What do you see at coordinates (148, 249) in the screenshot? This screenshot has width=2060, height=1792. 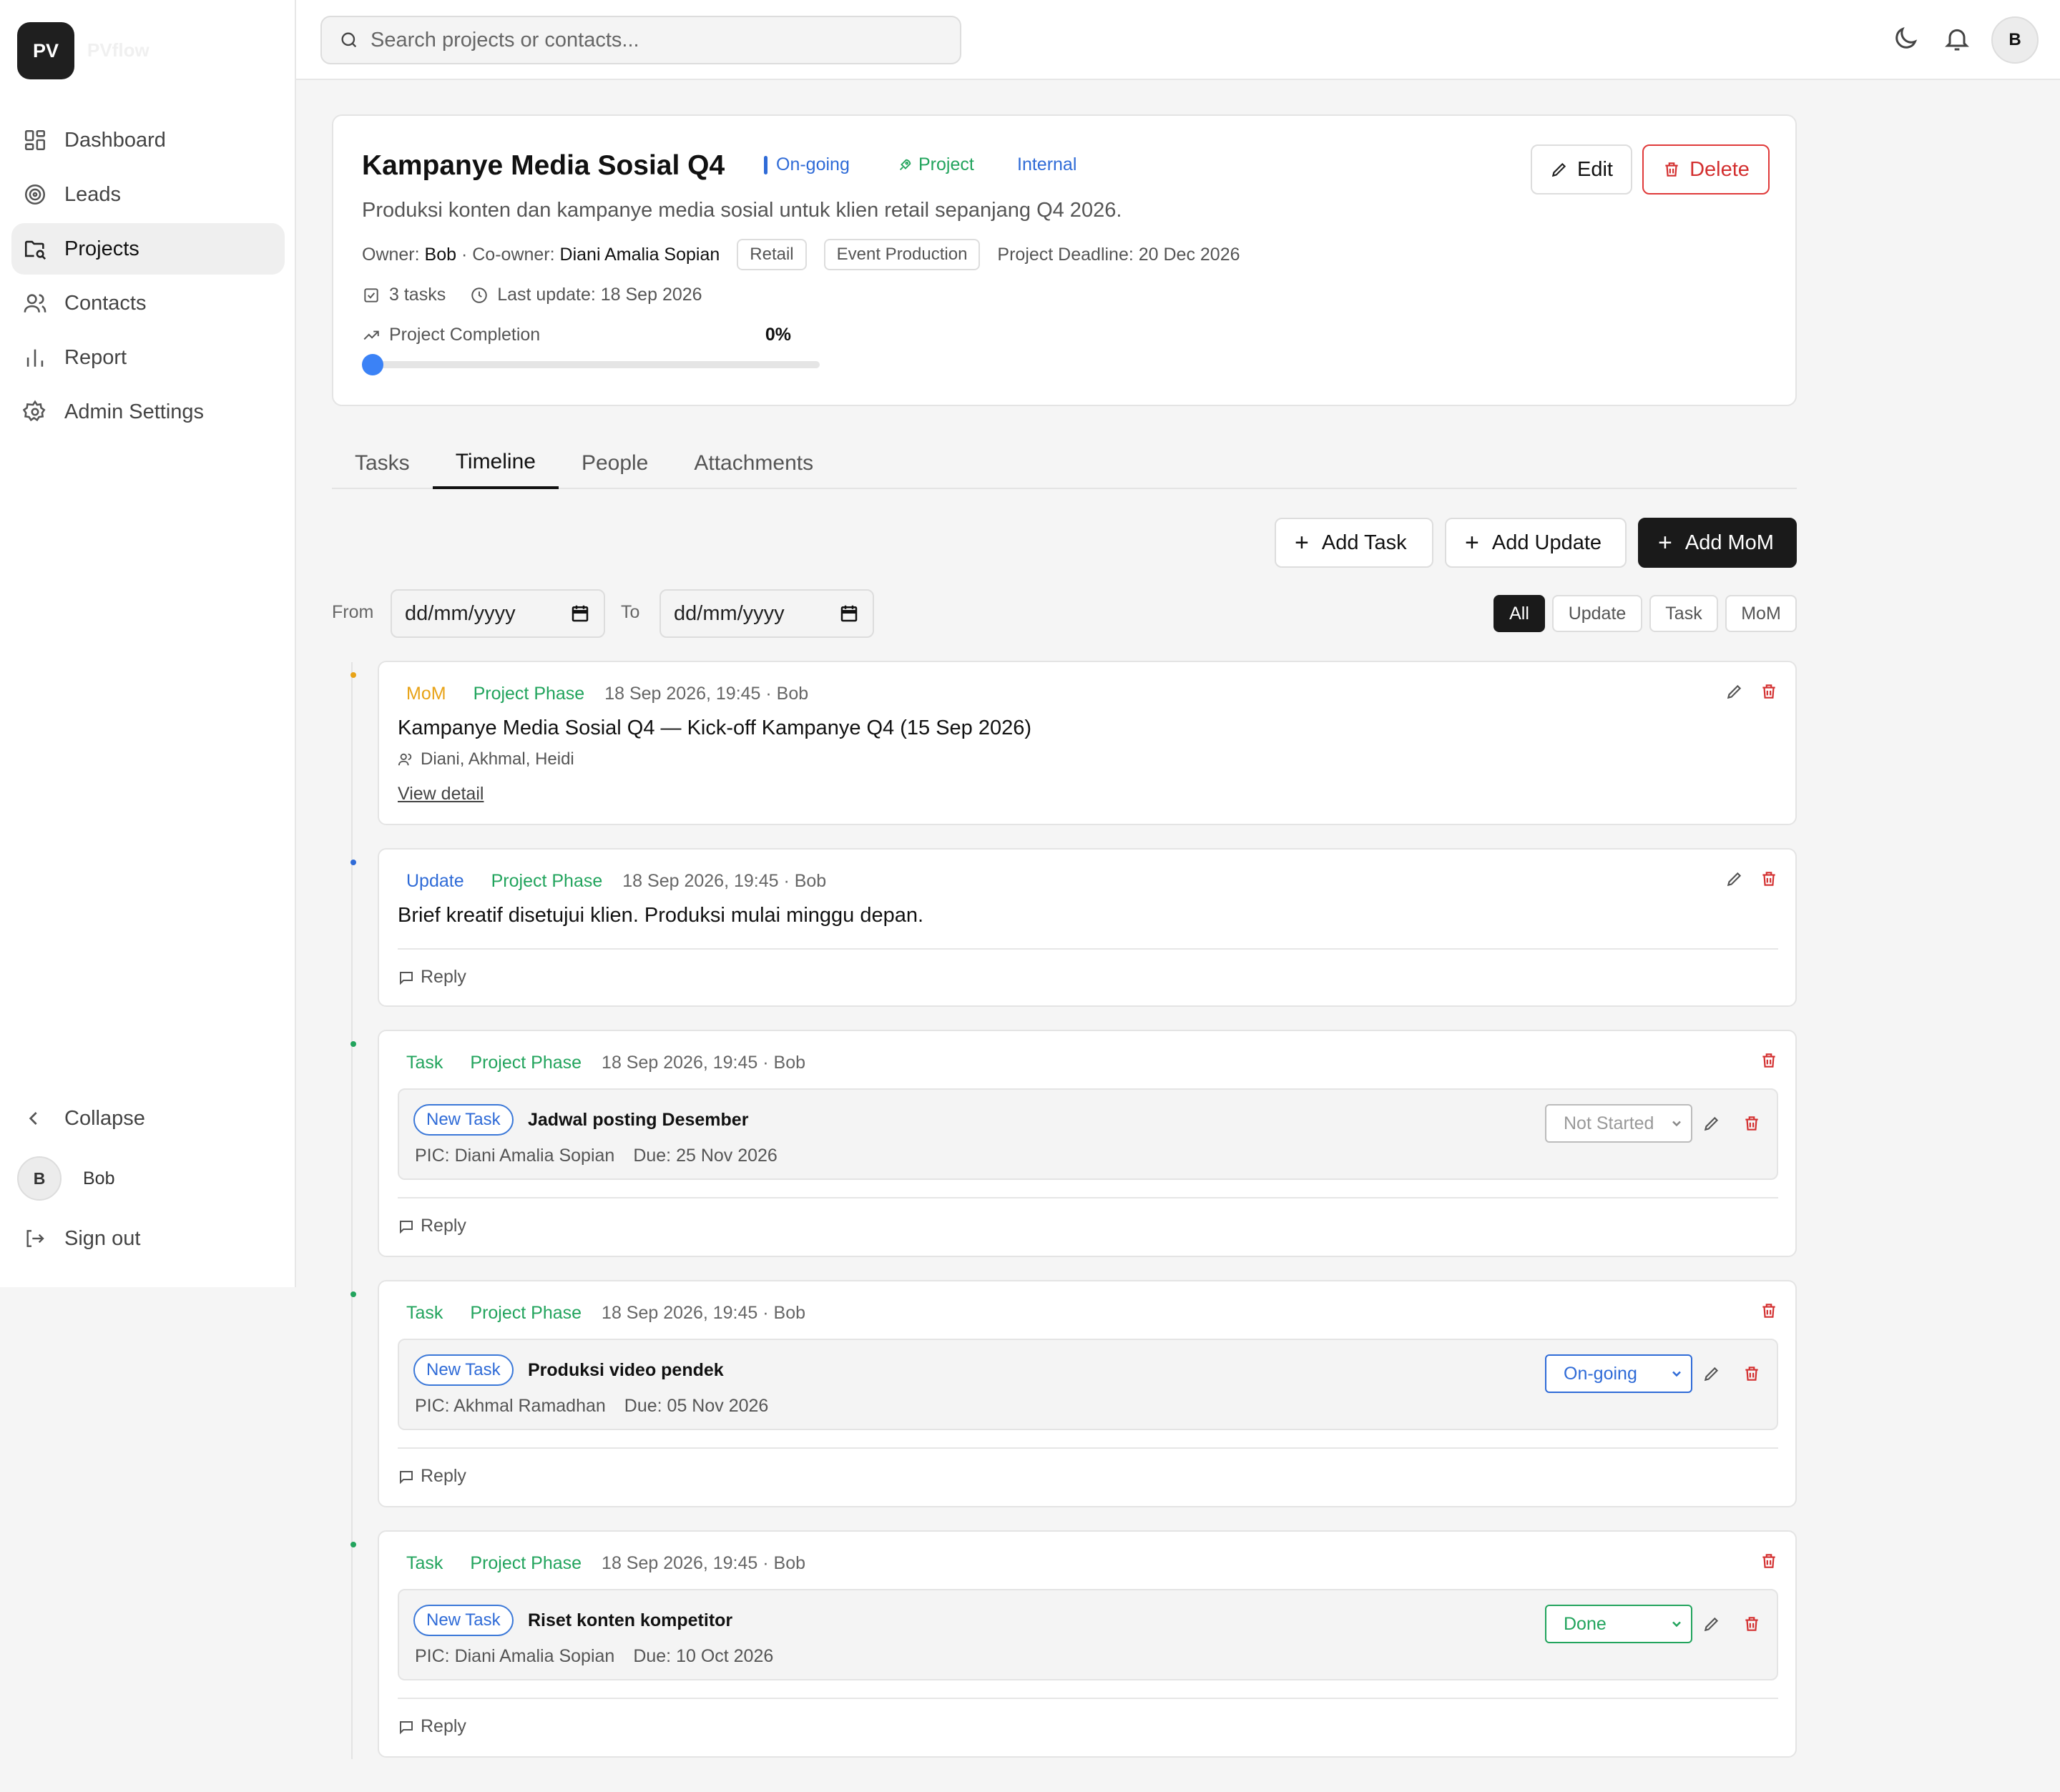 I see `sidebar-item-projects: Projects` at bounding box center [148, 249].